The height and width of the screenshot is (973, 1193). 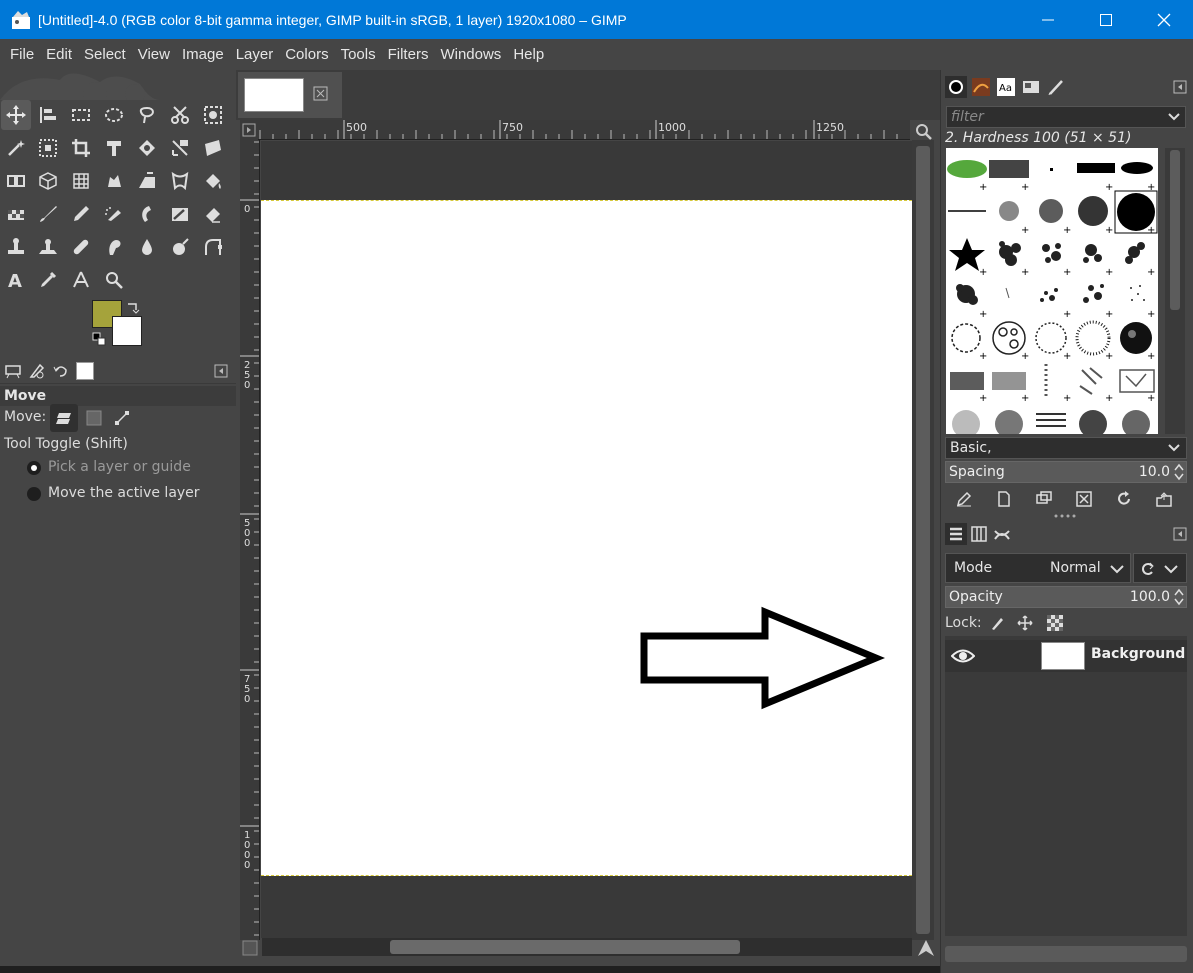 What do you see at coordinates (408, 54) in the screenshot?
I see `menu-filters: Filters` at bounding box center [408, 54].